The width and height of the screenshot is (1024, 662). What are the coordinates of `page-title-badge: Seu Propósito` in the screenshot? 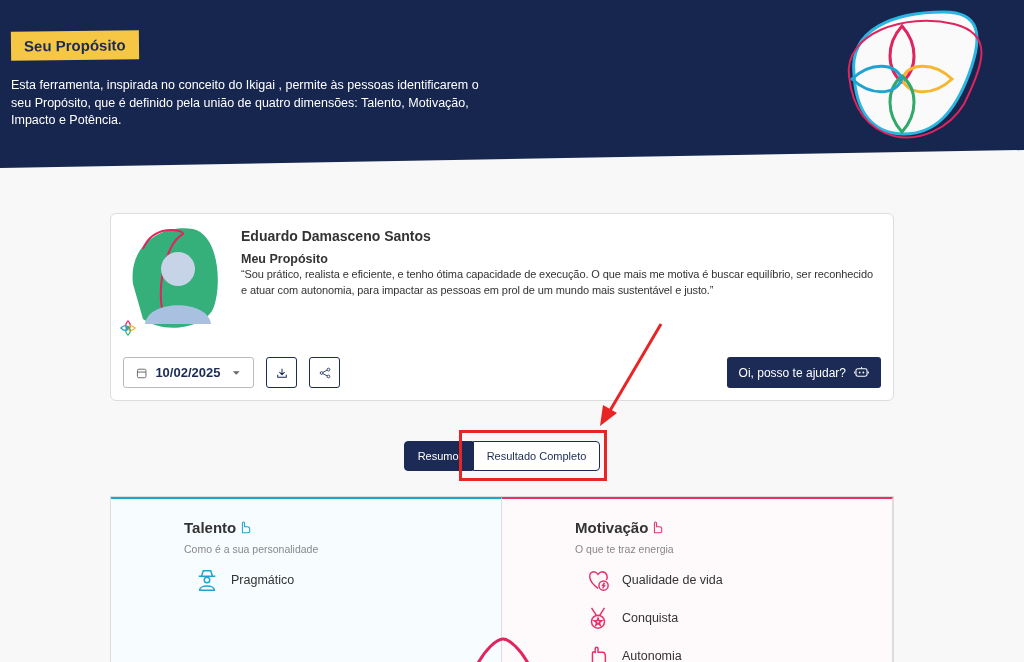 It's located at (74, 45).